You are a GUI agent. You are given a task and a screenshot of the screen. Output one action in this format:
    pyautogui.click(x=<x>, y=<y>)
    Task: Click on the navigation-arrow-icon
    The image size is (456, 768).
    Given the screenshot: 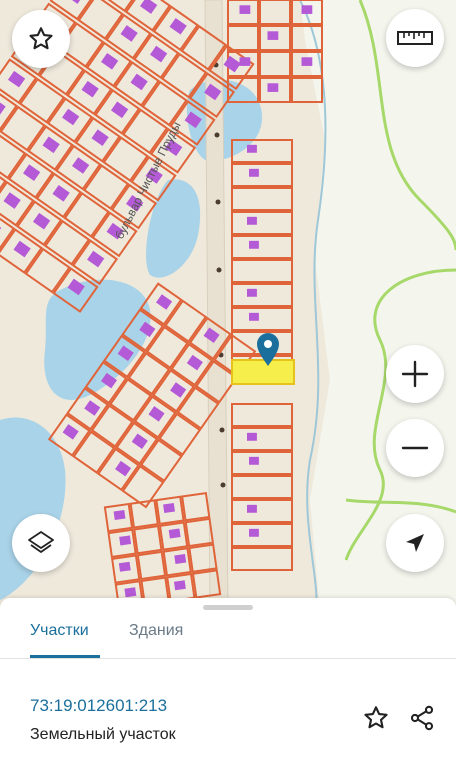 What is the action you would take?
    pyautogui.click(x=415, y=543)
    